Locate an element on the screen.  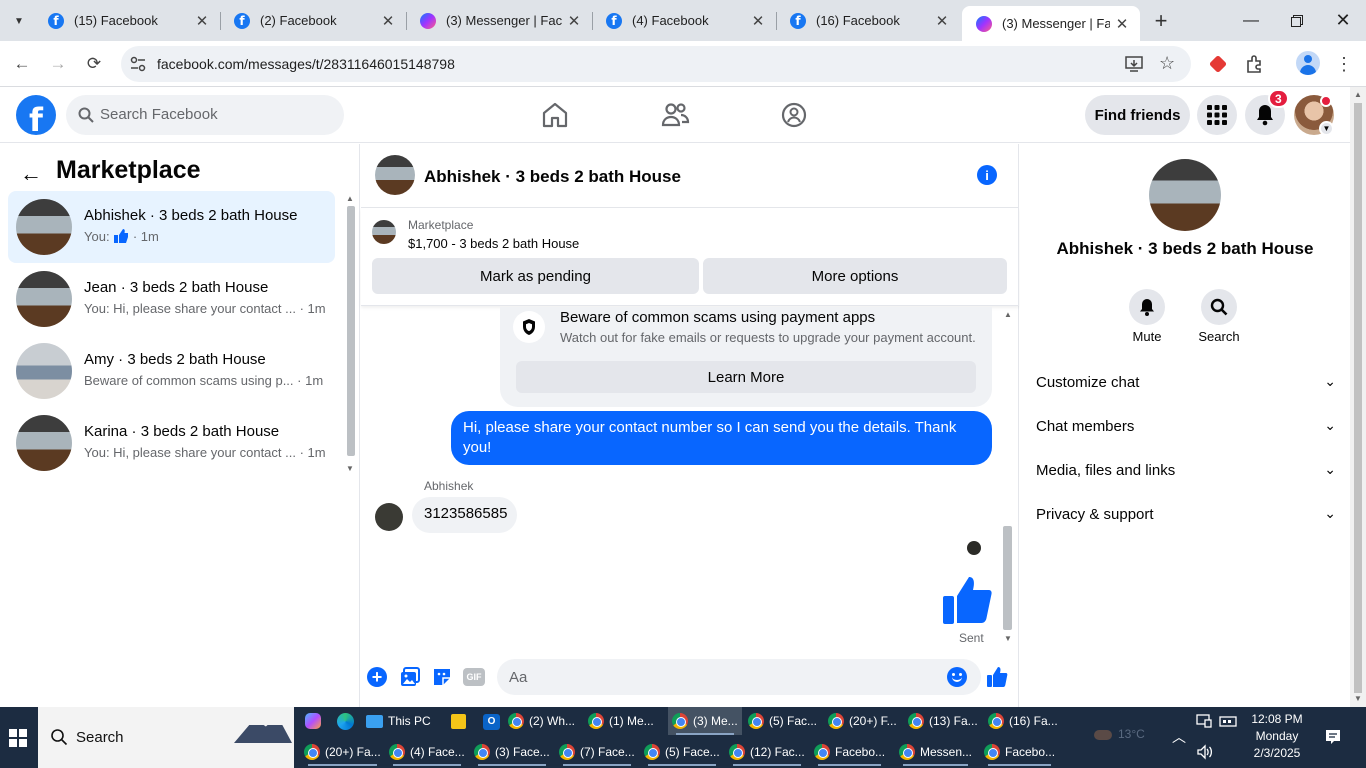
menu-button is located at coordinates (1217, 115).